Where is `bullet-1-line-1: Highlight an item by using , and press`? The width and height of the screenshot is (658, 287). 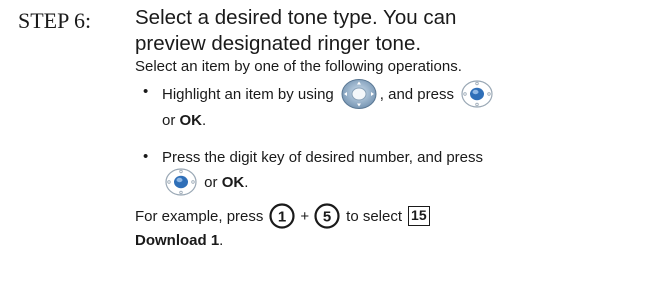
bullet-1-line-1: Highlight an item by using , and press is located at coordinates (328, 94).